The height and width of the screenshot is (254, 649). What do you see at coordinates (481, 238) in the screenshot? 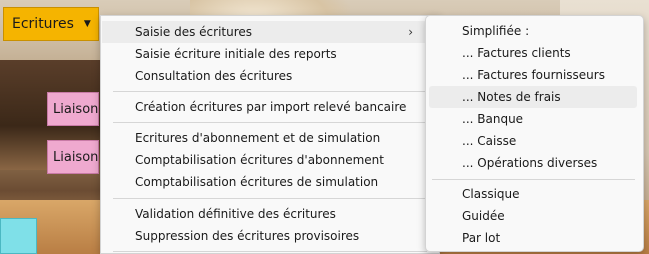
I see `submenu-item-label: Par lot` at bounding box center [481, 238].